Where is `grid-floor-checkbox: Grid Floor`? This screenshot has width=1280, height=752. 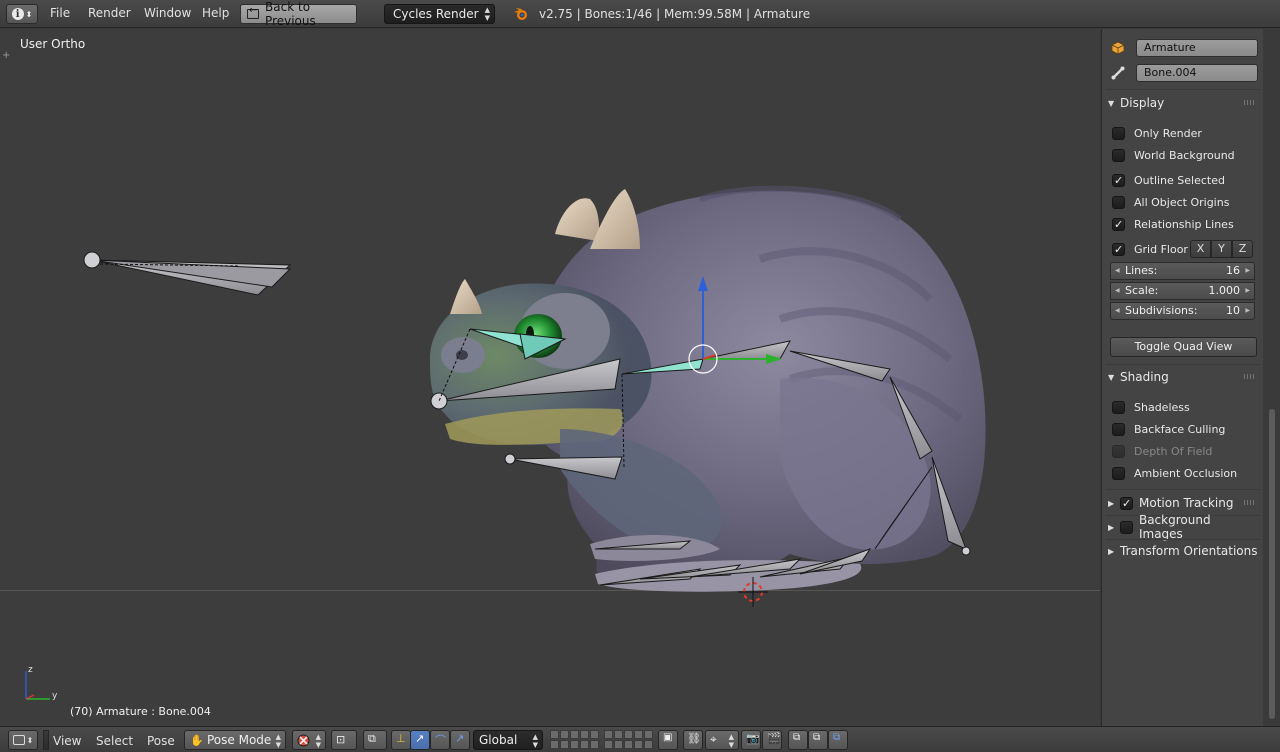 grid-floor-checkbox: Grid Floor is located at coordinates (1150, 249).